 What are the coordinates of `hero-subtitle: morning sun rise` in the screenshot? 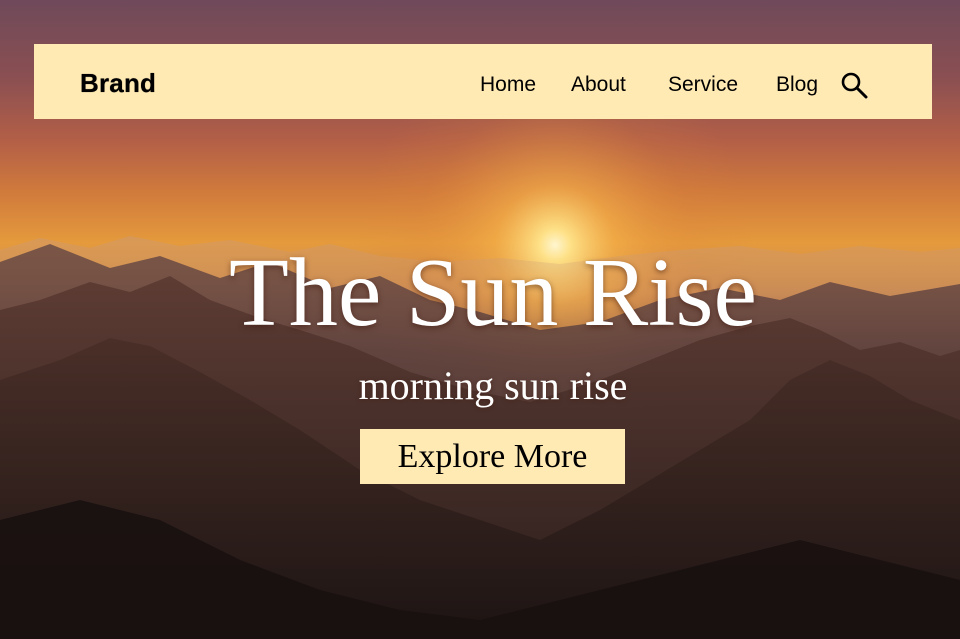 It's located at (493, 385).